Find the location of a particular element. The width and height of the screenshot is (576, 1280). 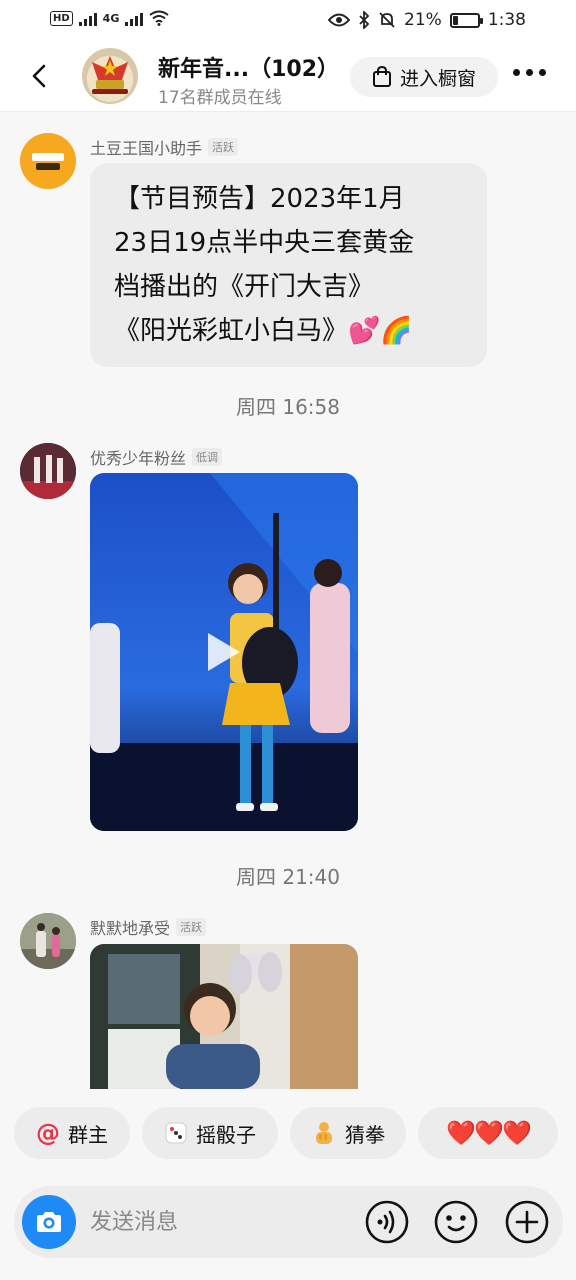

potato-kingdom-logo-icon is located at coordinates (48, 161).